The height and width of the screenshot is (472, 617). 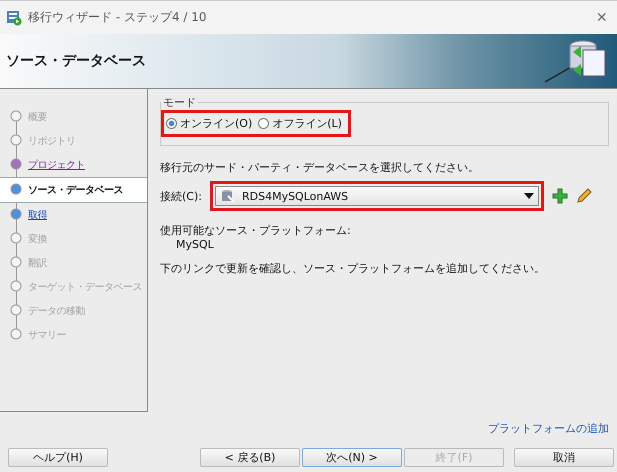 What do you see at coordinates (73, 335) in the screenshot?
I see `step-item: サマリー` at bounding box center [73, 335].